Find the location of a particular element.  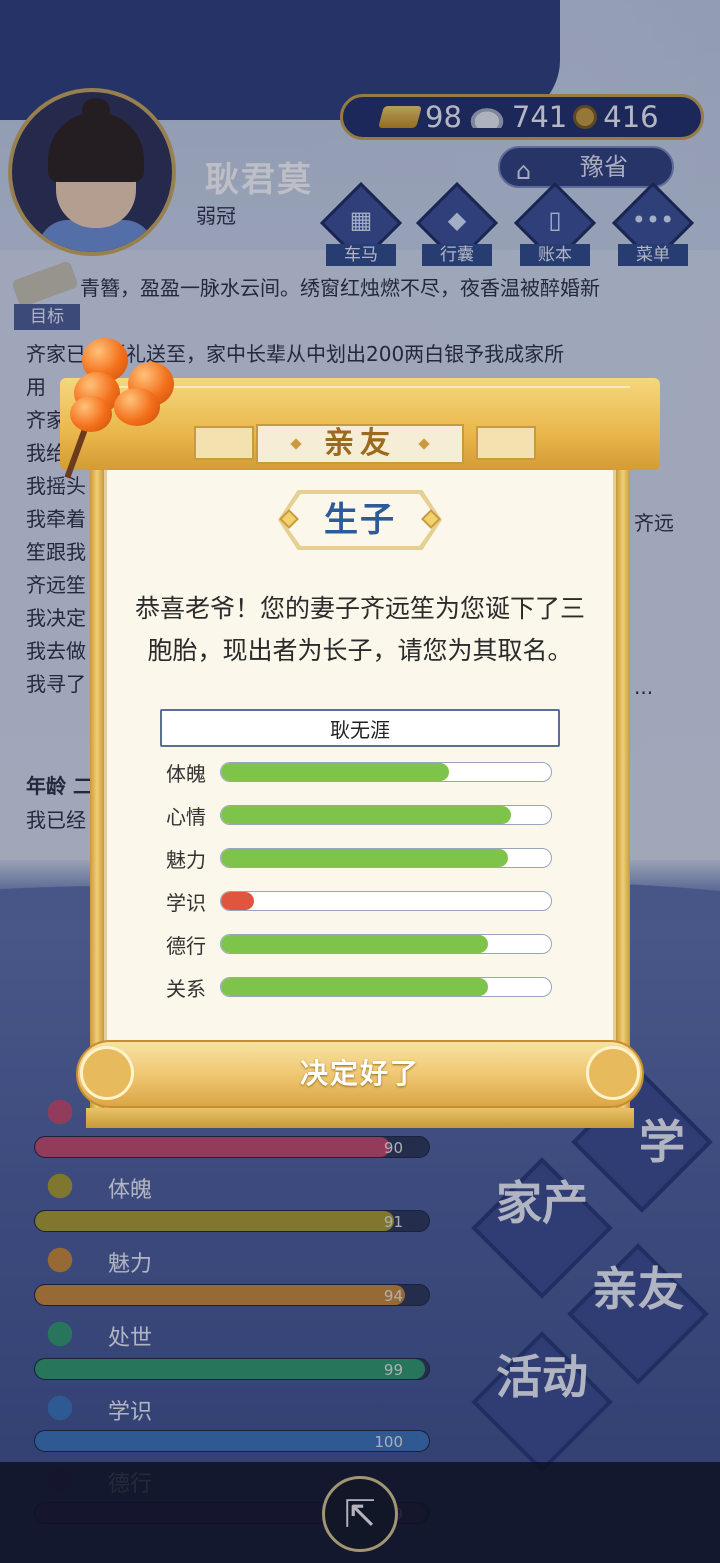

event-message: 恭喜老爷！您的妻子齐远笙为您诞下了三胞胎，现出者为长子，请您为其取名。 is located at coordinates (359, 629).